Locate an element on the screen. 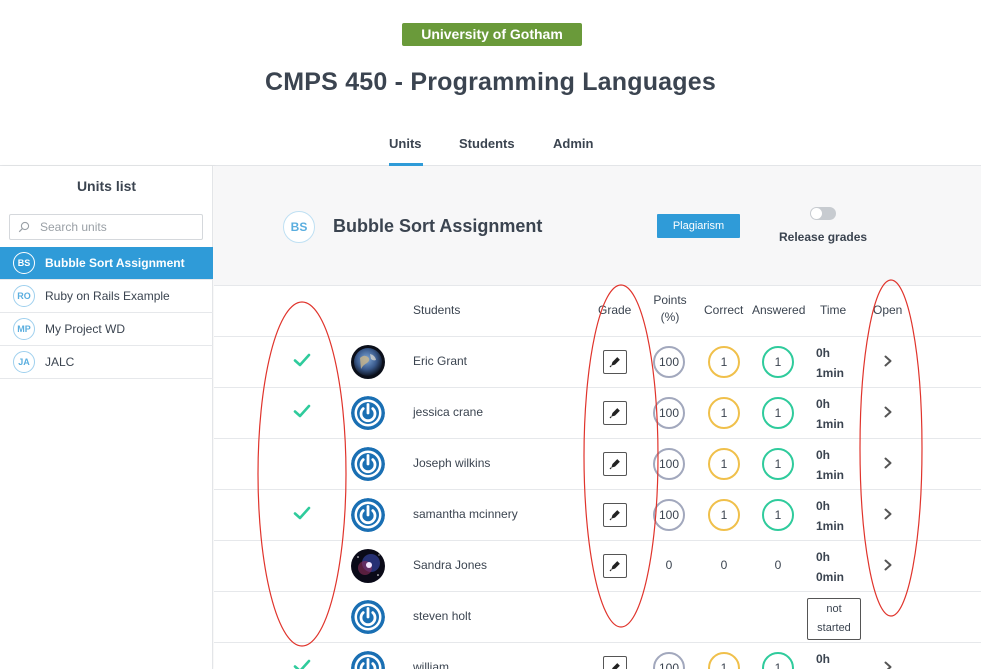 The width and height of the screenshot is (981, 669). points-value: 0 is located at coordinates (669, 565).